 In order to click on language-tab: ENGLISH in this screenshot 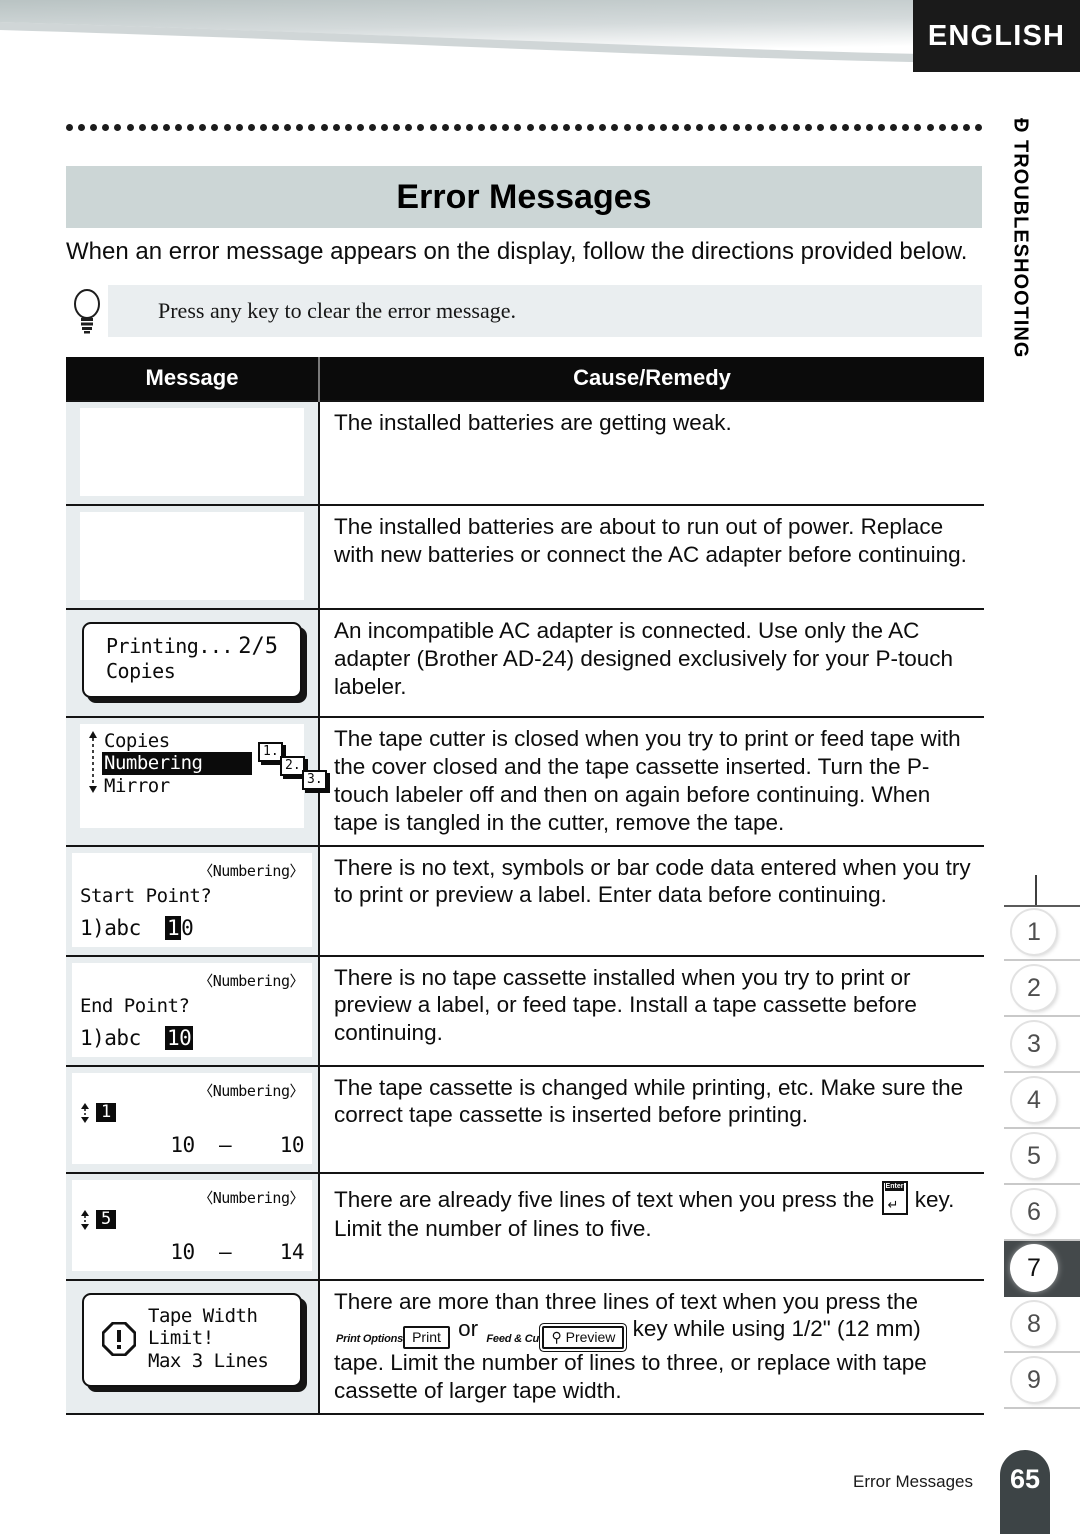, I will do `click(996, 36)`.